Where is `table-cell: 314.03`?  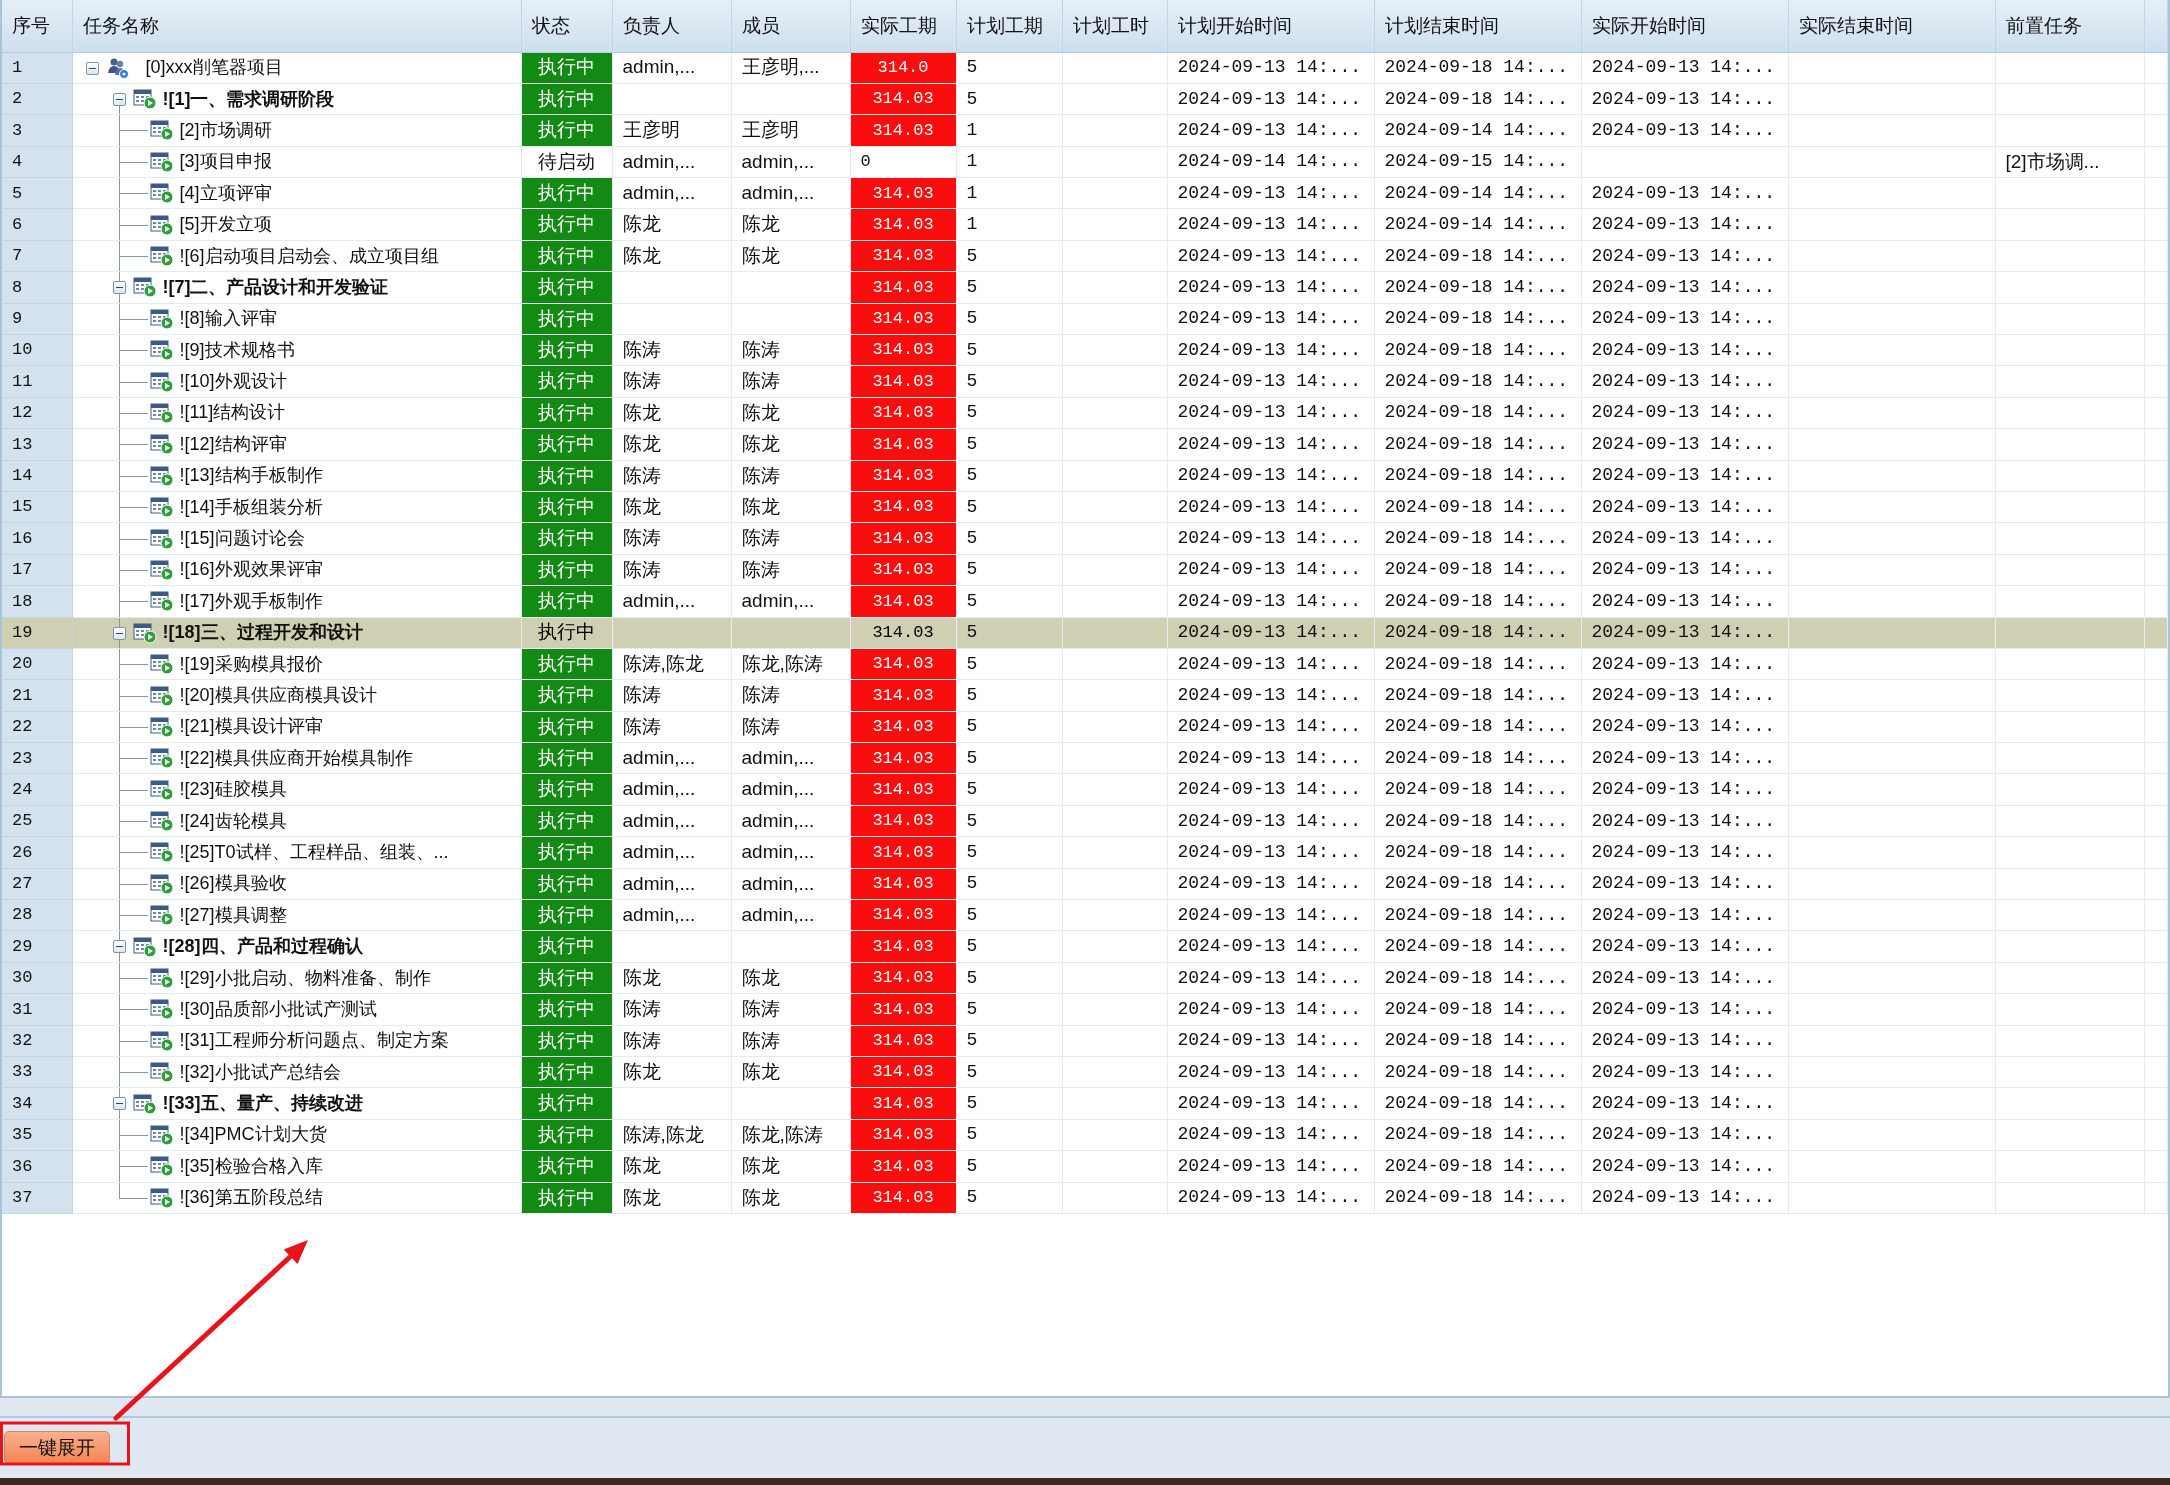
table-cell: 314.03 is located at coordinates (903, 1103).